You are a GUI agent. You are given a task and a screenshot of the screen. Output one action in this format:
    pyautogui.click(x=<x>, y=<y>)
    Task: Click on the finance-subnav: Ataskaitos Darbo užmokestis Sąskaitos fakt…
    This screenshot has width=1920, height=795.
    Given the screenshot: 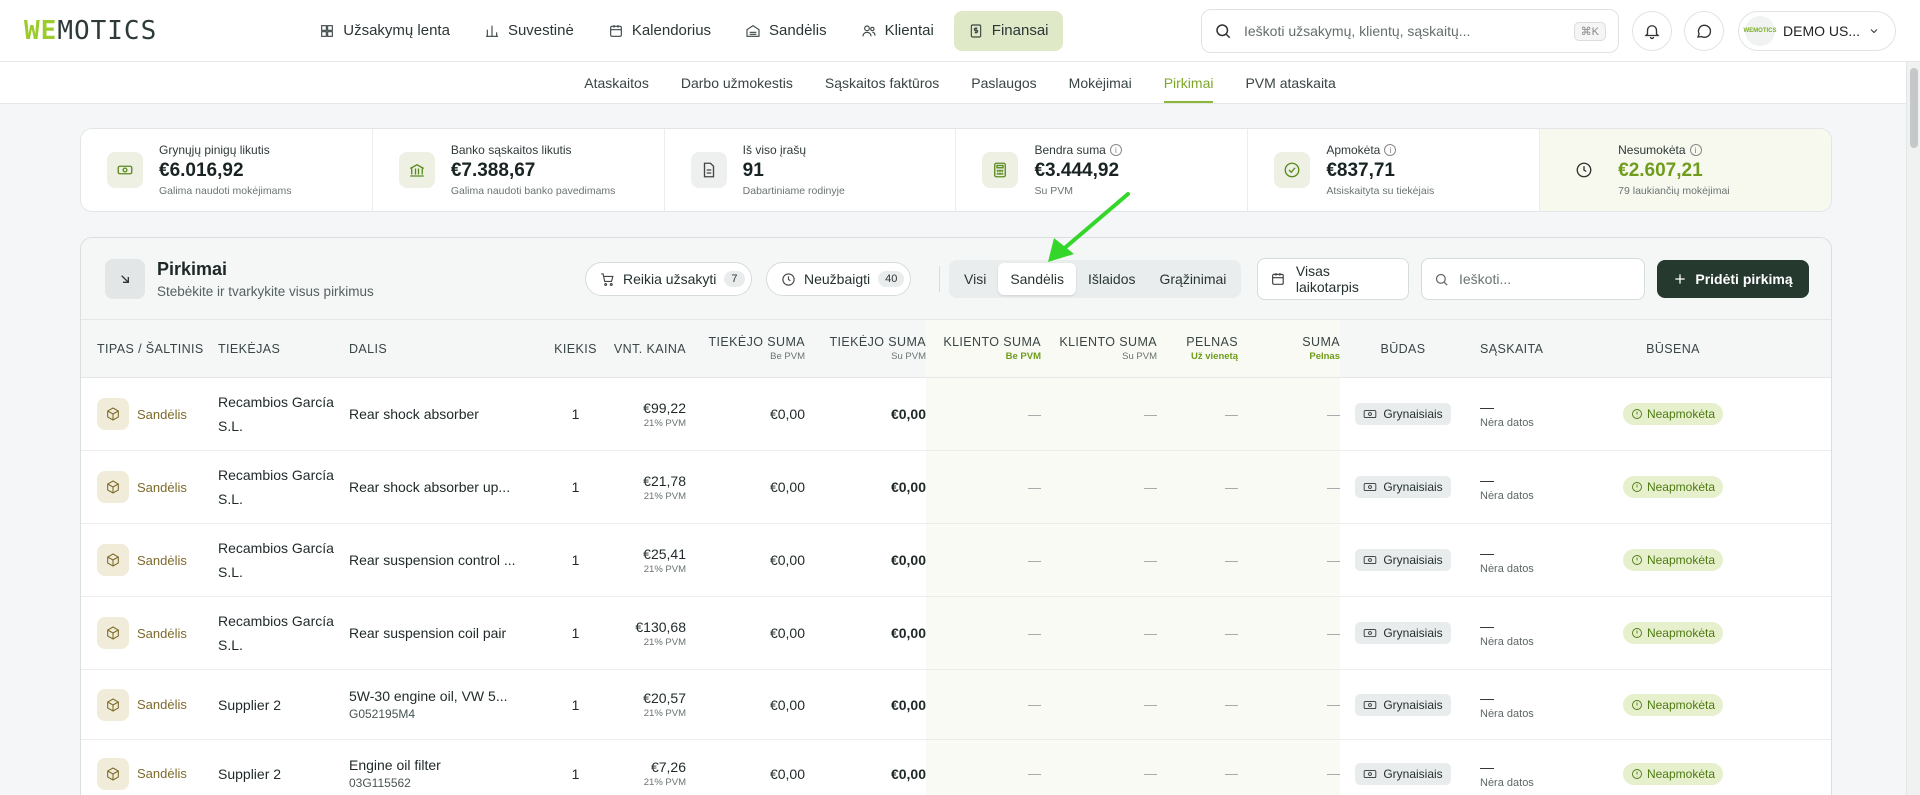 What is the action you would take?
    pyautogui.click(x=960, y=83)
    